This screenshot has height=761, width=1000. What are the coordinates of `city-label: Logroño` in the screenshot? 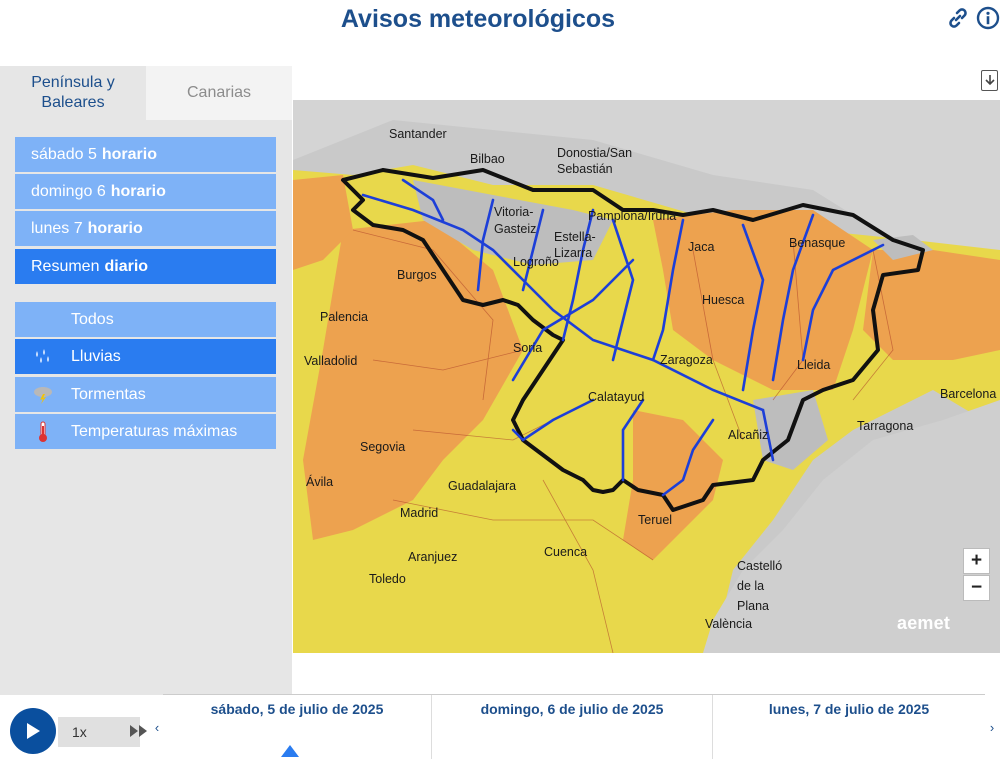 It's located at (536, 262).